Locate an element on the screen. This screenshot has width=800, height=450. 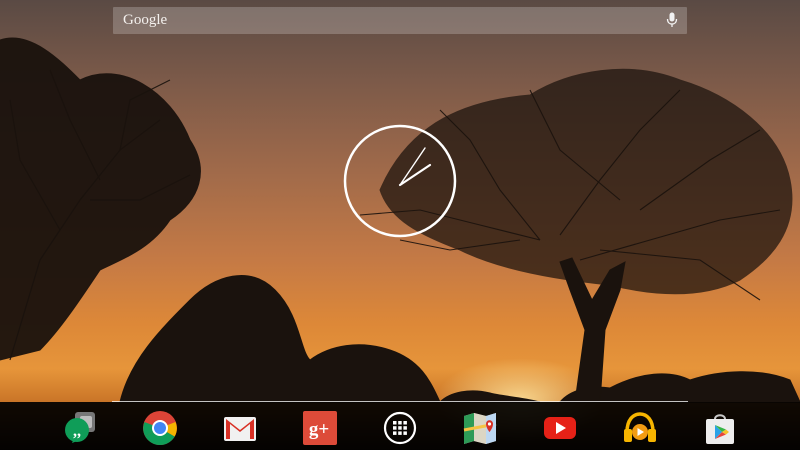
analog-clock-widget is located at coordinates (400, 181).